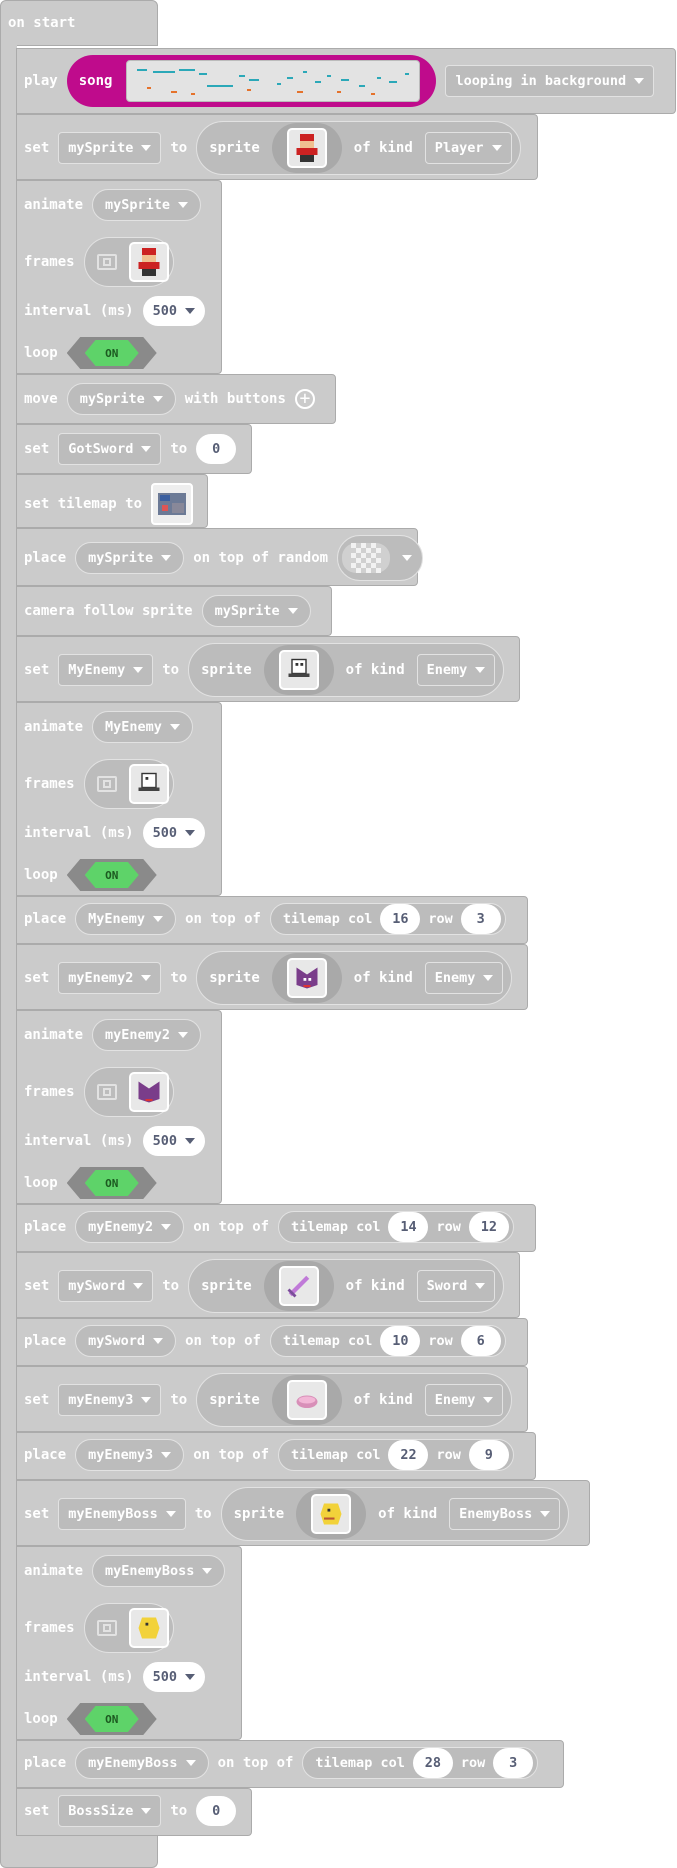 This screenshot has height=1868, width=677. What do you see at coordinates (126, 919) in the screenshot?
I see `place-variable: MyEnemy` at bounding box center [126, 919].